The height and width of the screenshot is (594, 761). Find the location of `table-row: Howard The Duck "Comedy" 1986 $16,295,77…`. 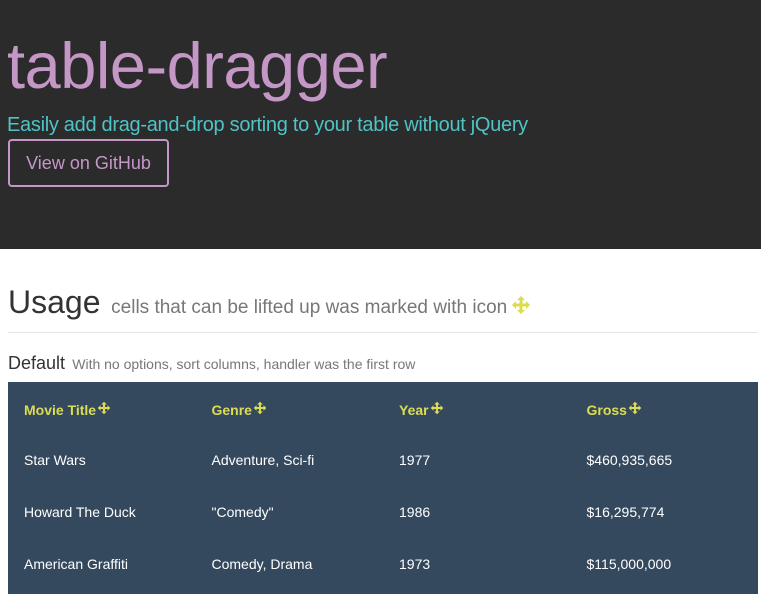

table-row: Howard The Duck "Comedy" 1986 $16,295,77… is located at coordinates (383, 512).